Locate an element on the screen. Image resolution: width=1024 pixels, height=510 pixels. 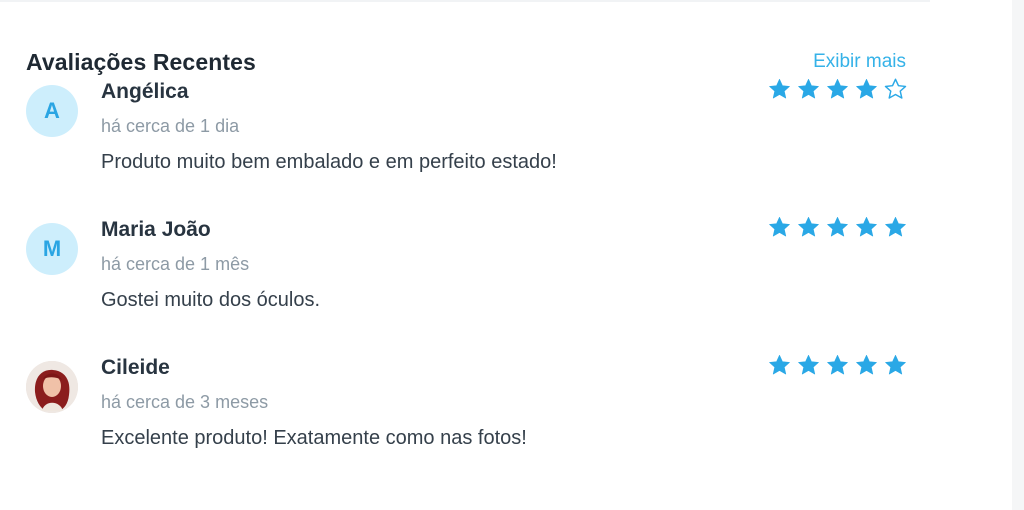
top-divider is located at coordinates (465, 1).